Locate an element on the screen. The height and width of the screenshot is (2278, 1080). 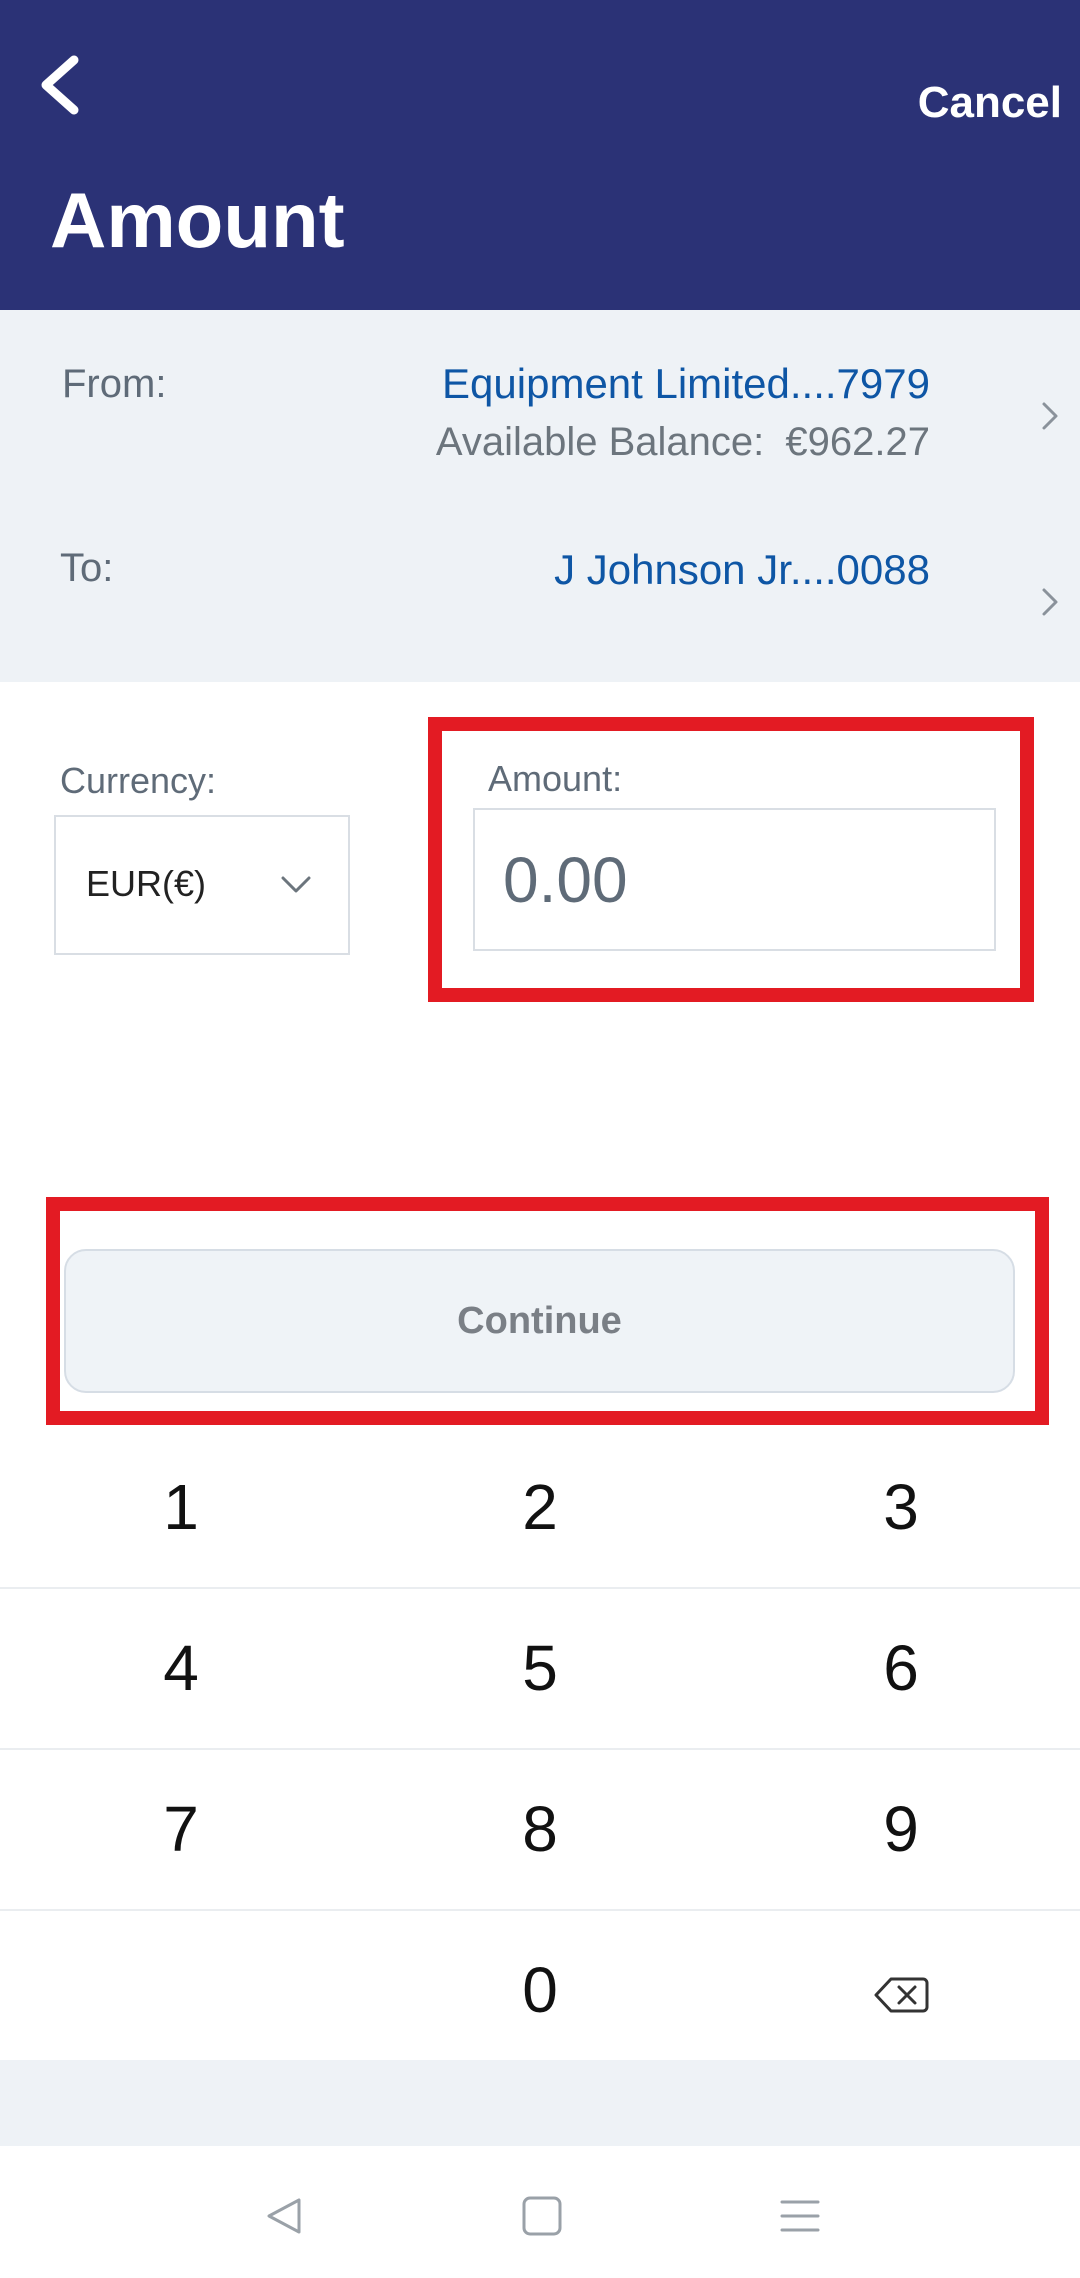
currency-value: EUR(€) is located at coordinates (146, 883).